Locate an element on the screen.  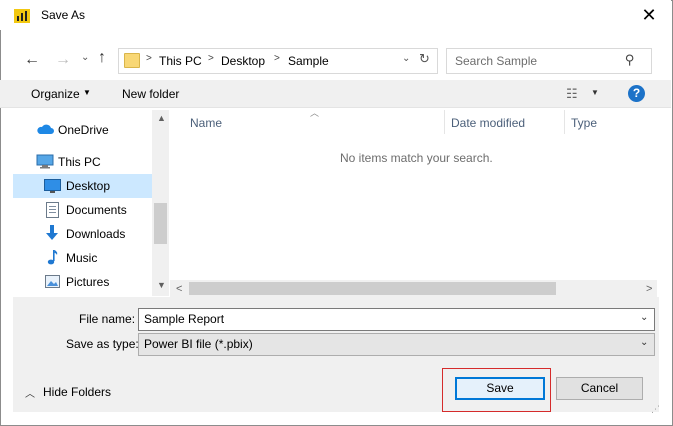
column-header-date-modified: Date modified is located at coordinates (488, 123).